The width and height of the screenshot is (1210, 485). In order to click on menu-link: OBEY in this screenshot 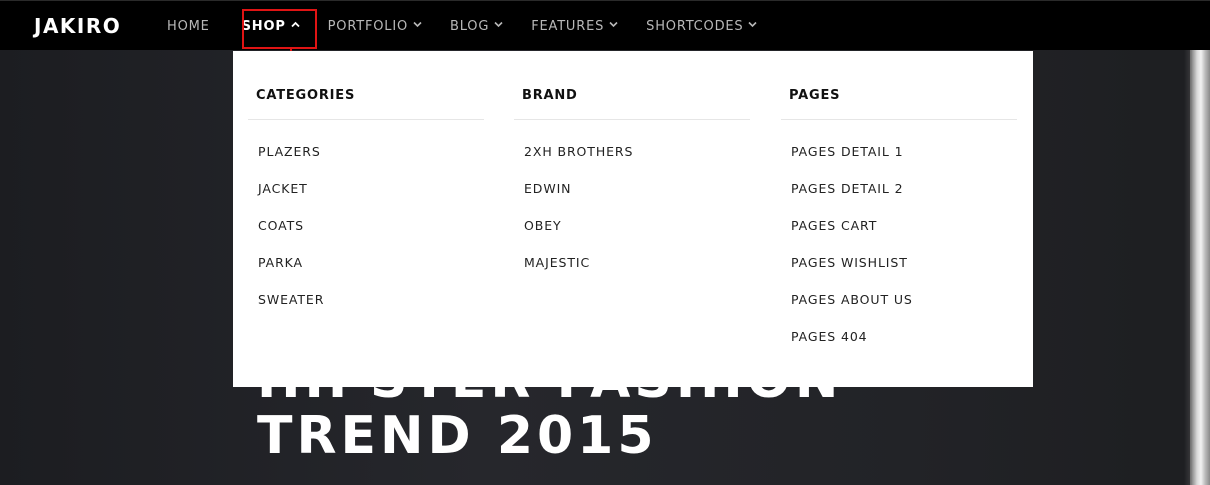, I will do `click(578, 236)`.